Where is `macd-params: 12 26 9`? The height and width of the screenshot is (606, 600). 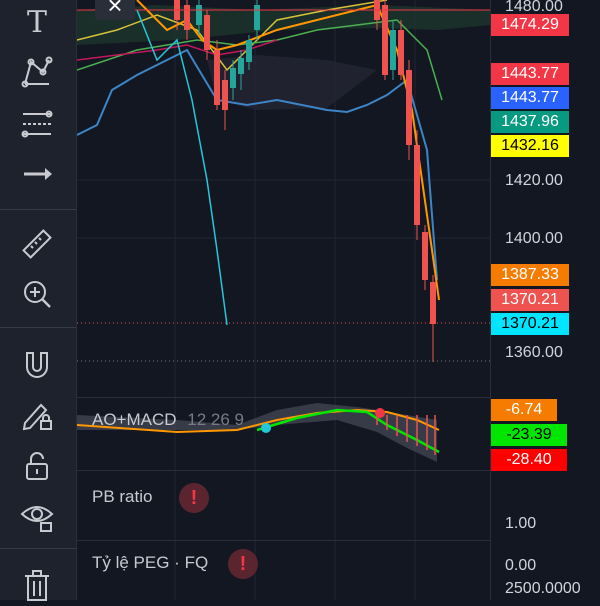 macd-params: 12 26 9 is located at coordinates (216, 419).